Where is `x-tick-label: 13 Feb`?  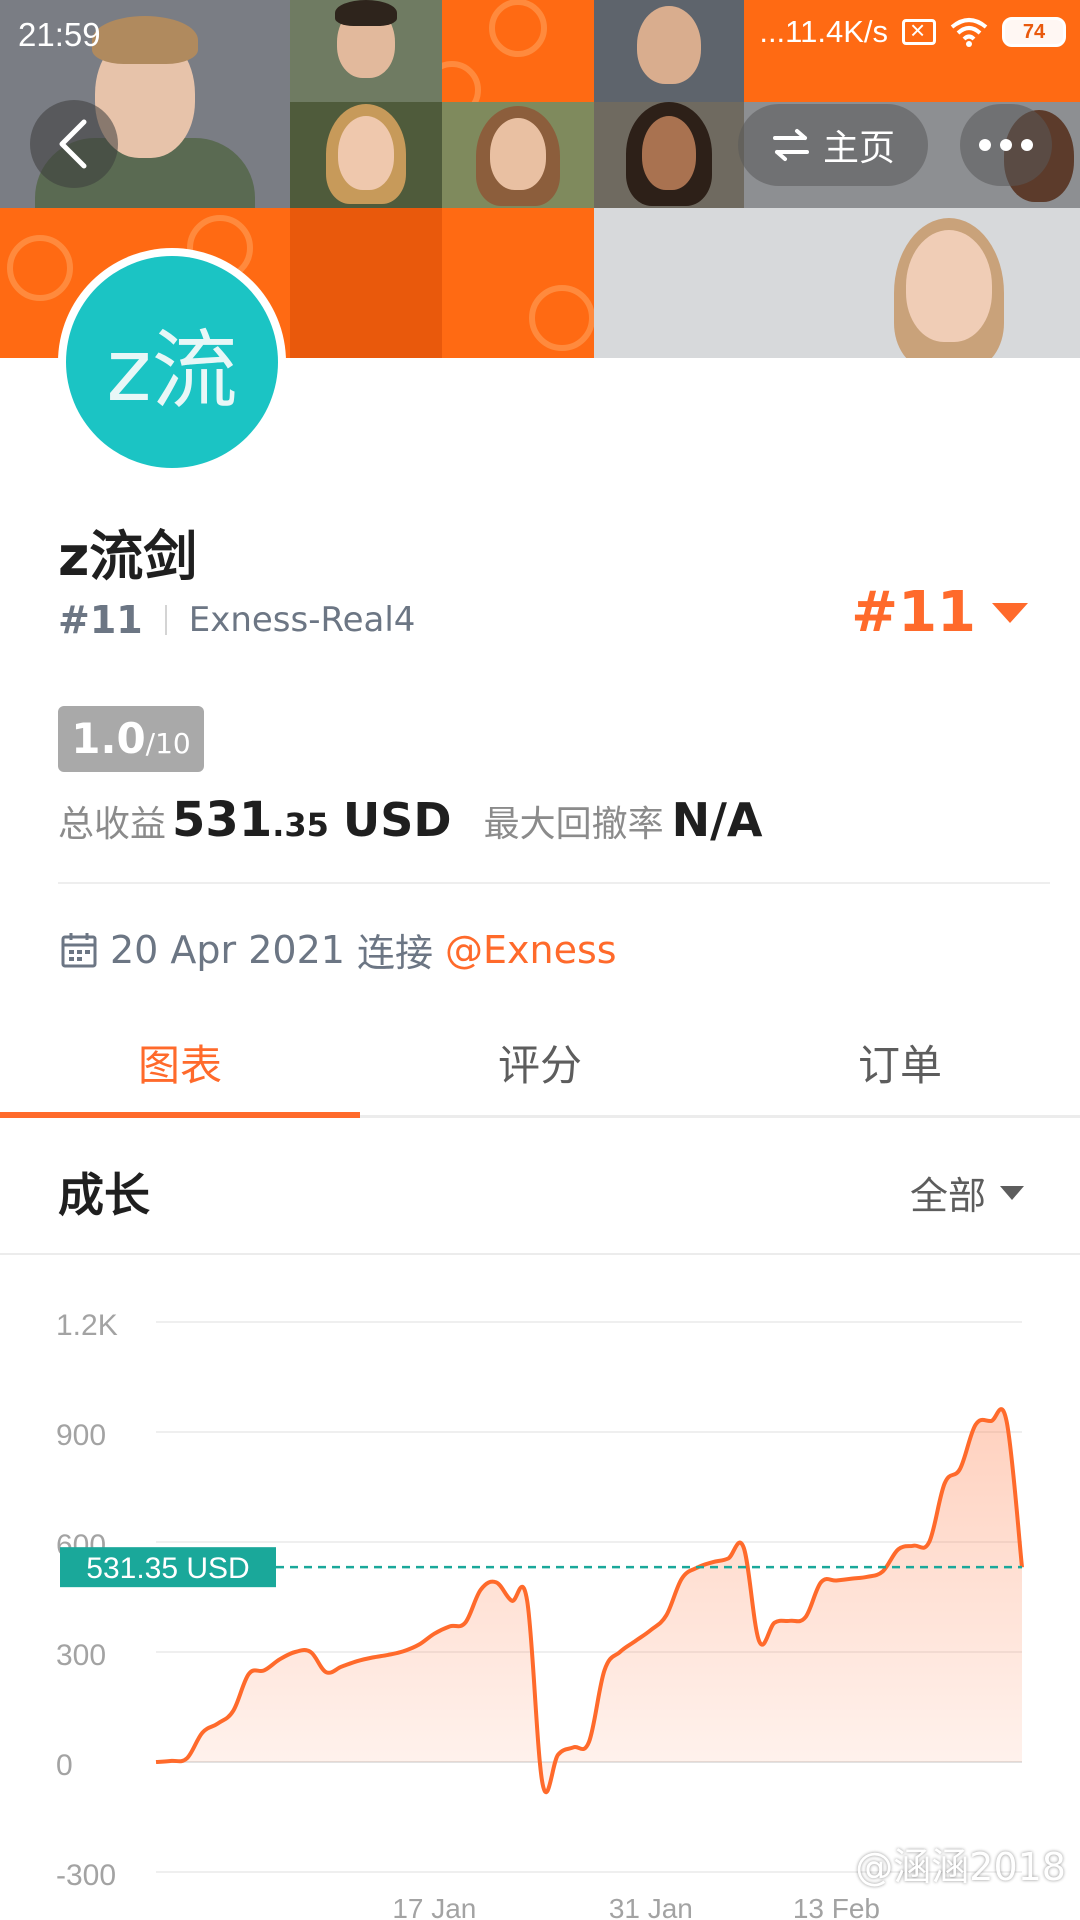
x-tick-label: 13 Feb is located at coordinates (836, 1906).